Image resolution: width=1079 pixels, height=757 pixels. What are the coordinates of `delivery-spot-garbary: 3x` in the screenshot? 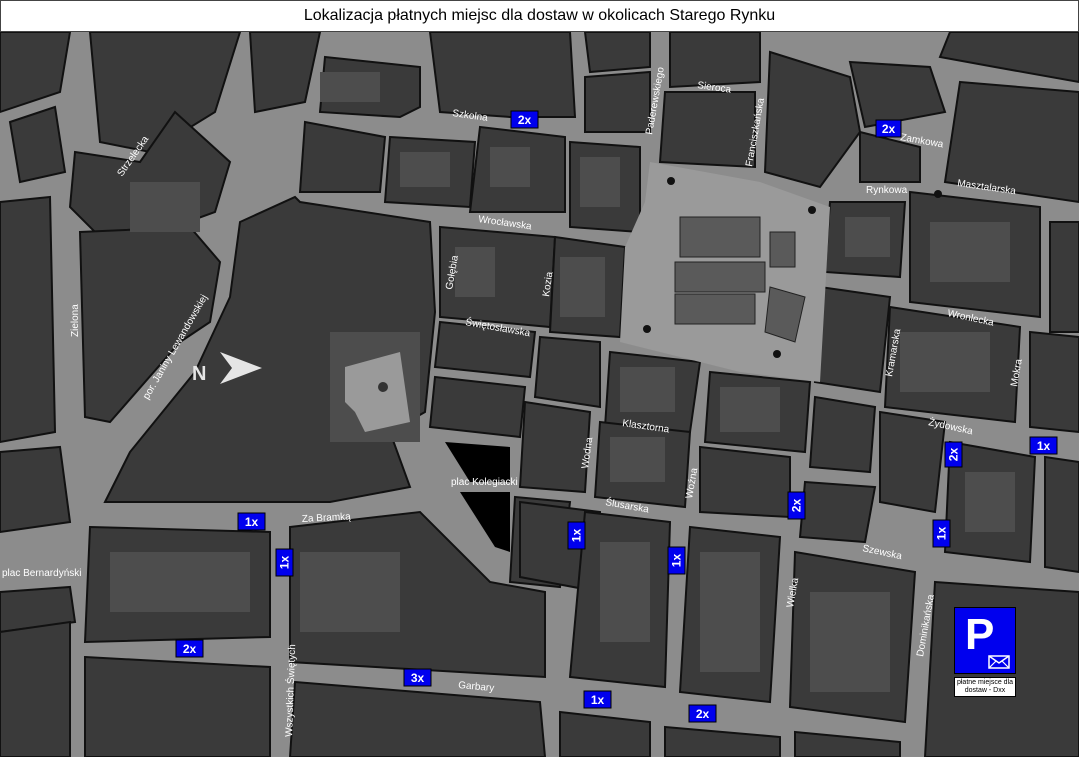 It's located at (417, 677).